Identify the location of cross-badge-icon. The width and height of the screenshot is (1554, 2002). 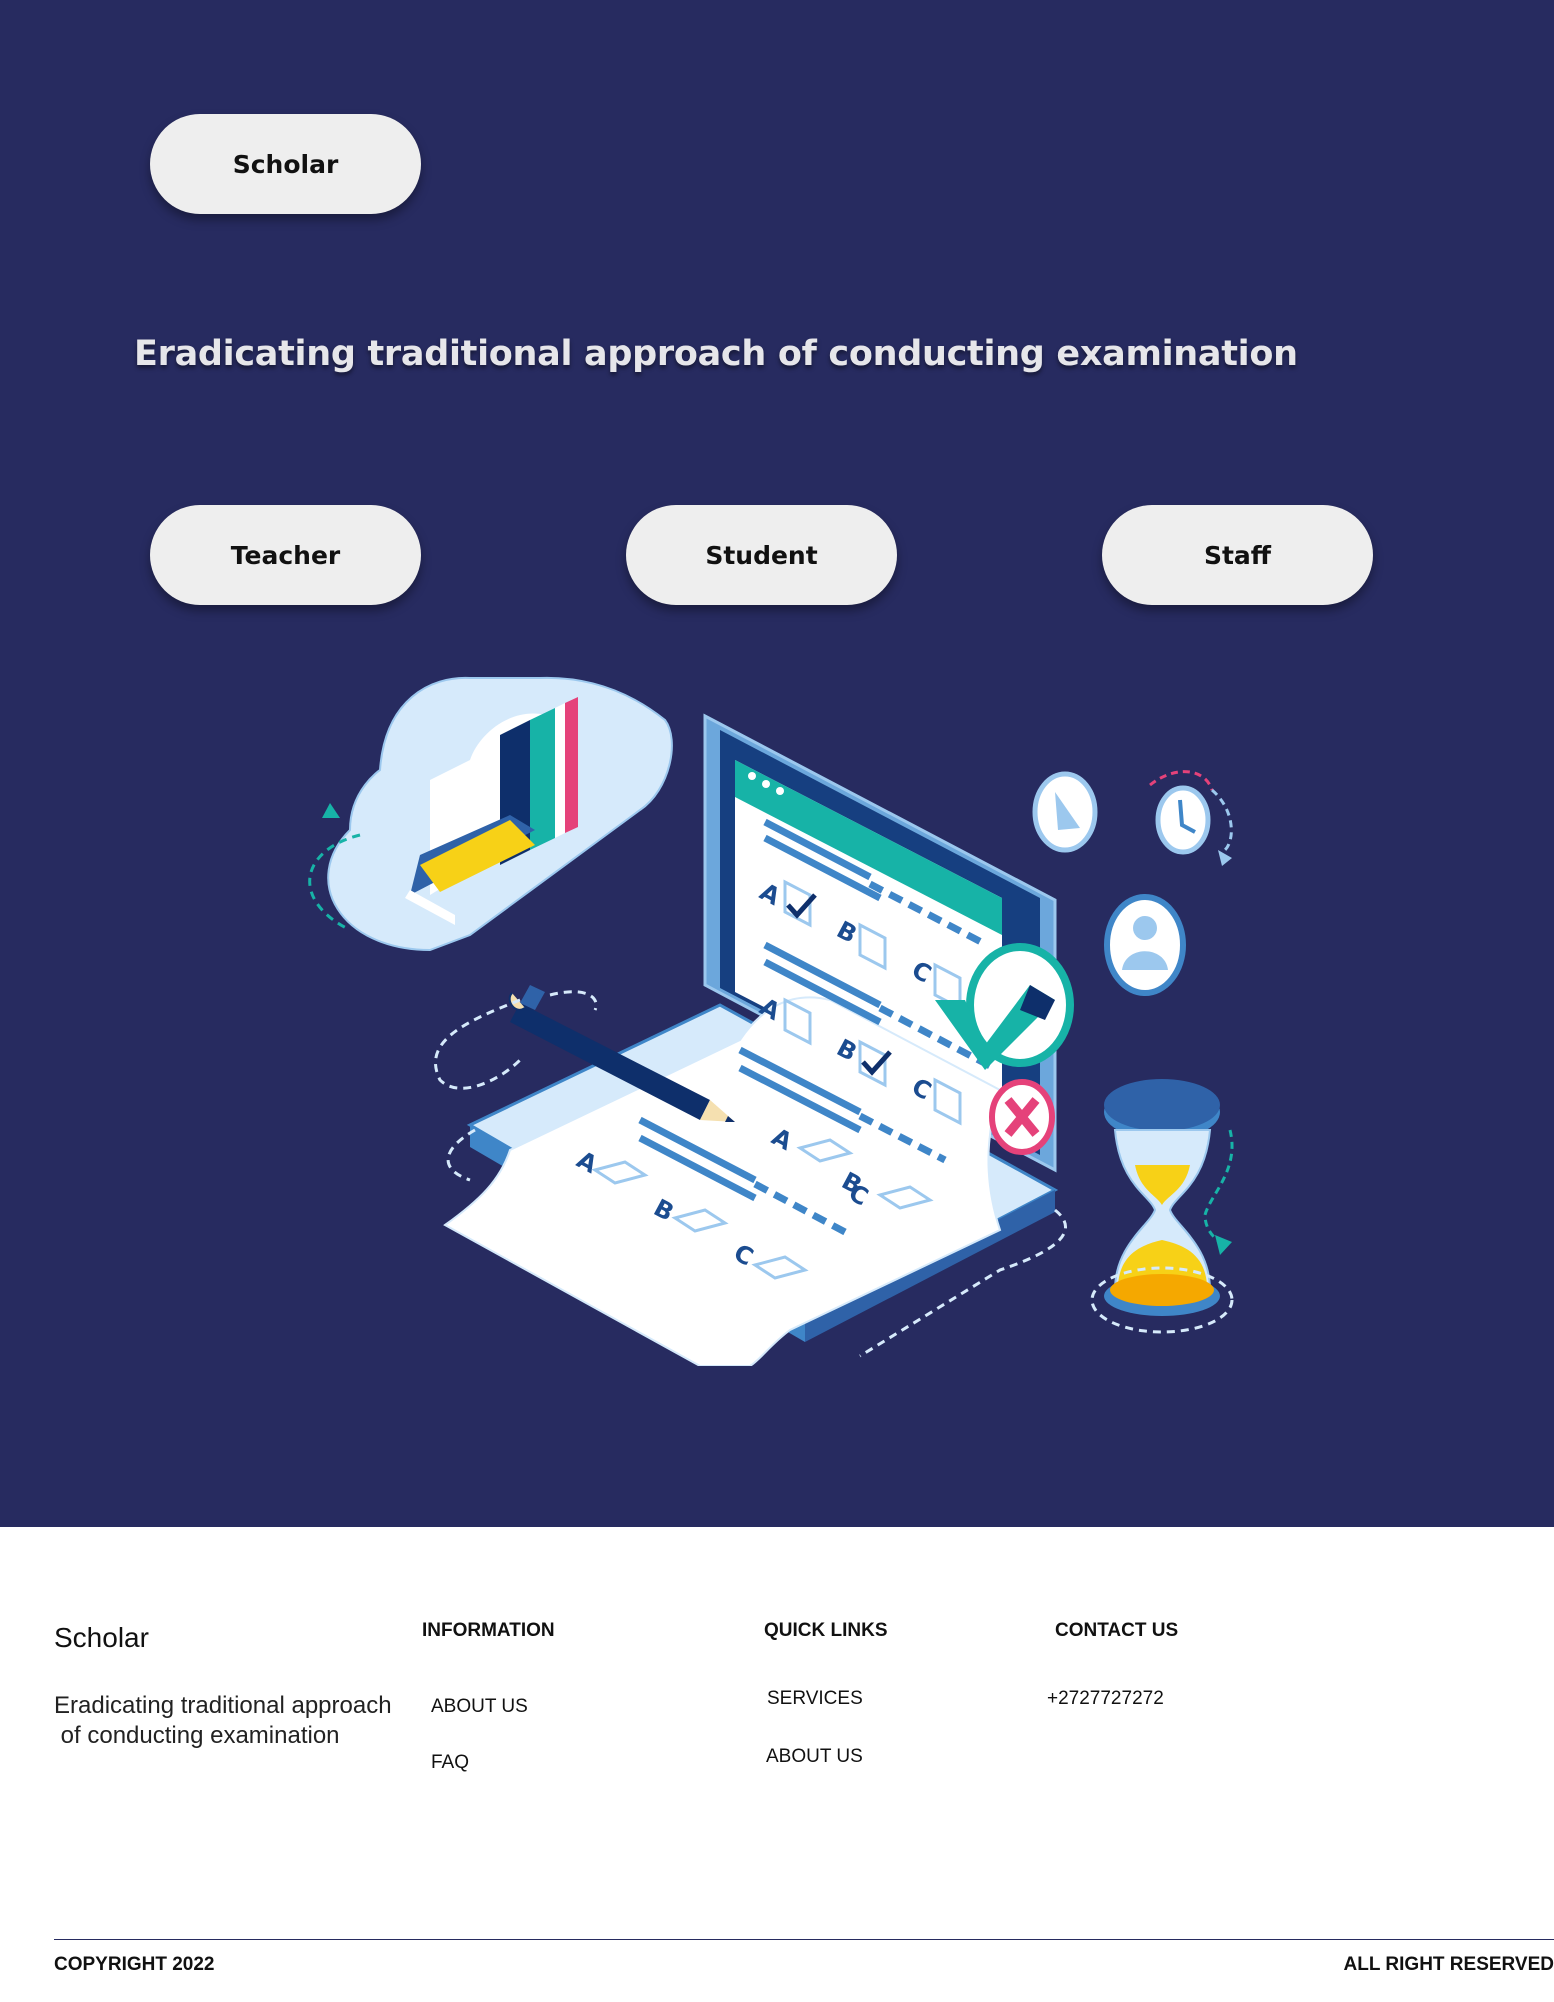
(1022, 1117).